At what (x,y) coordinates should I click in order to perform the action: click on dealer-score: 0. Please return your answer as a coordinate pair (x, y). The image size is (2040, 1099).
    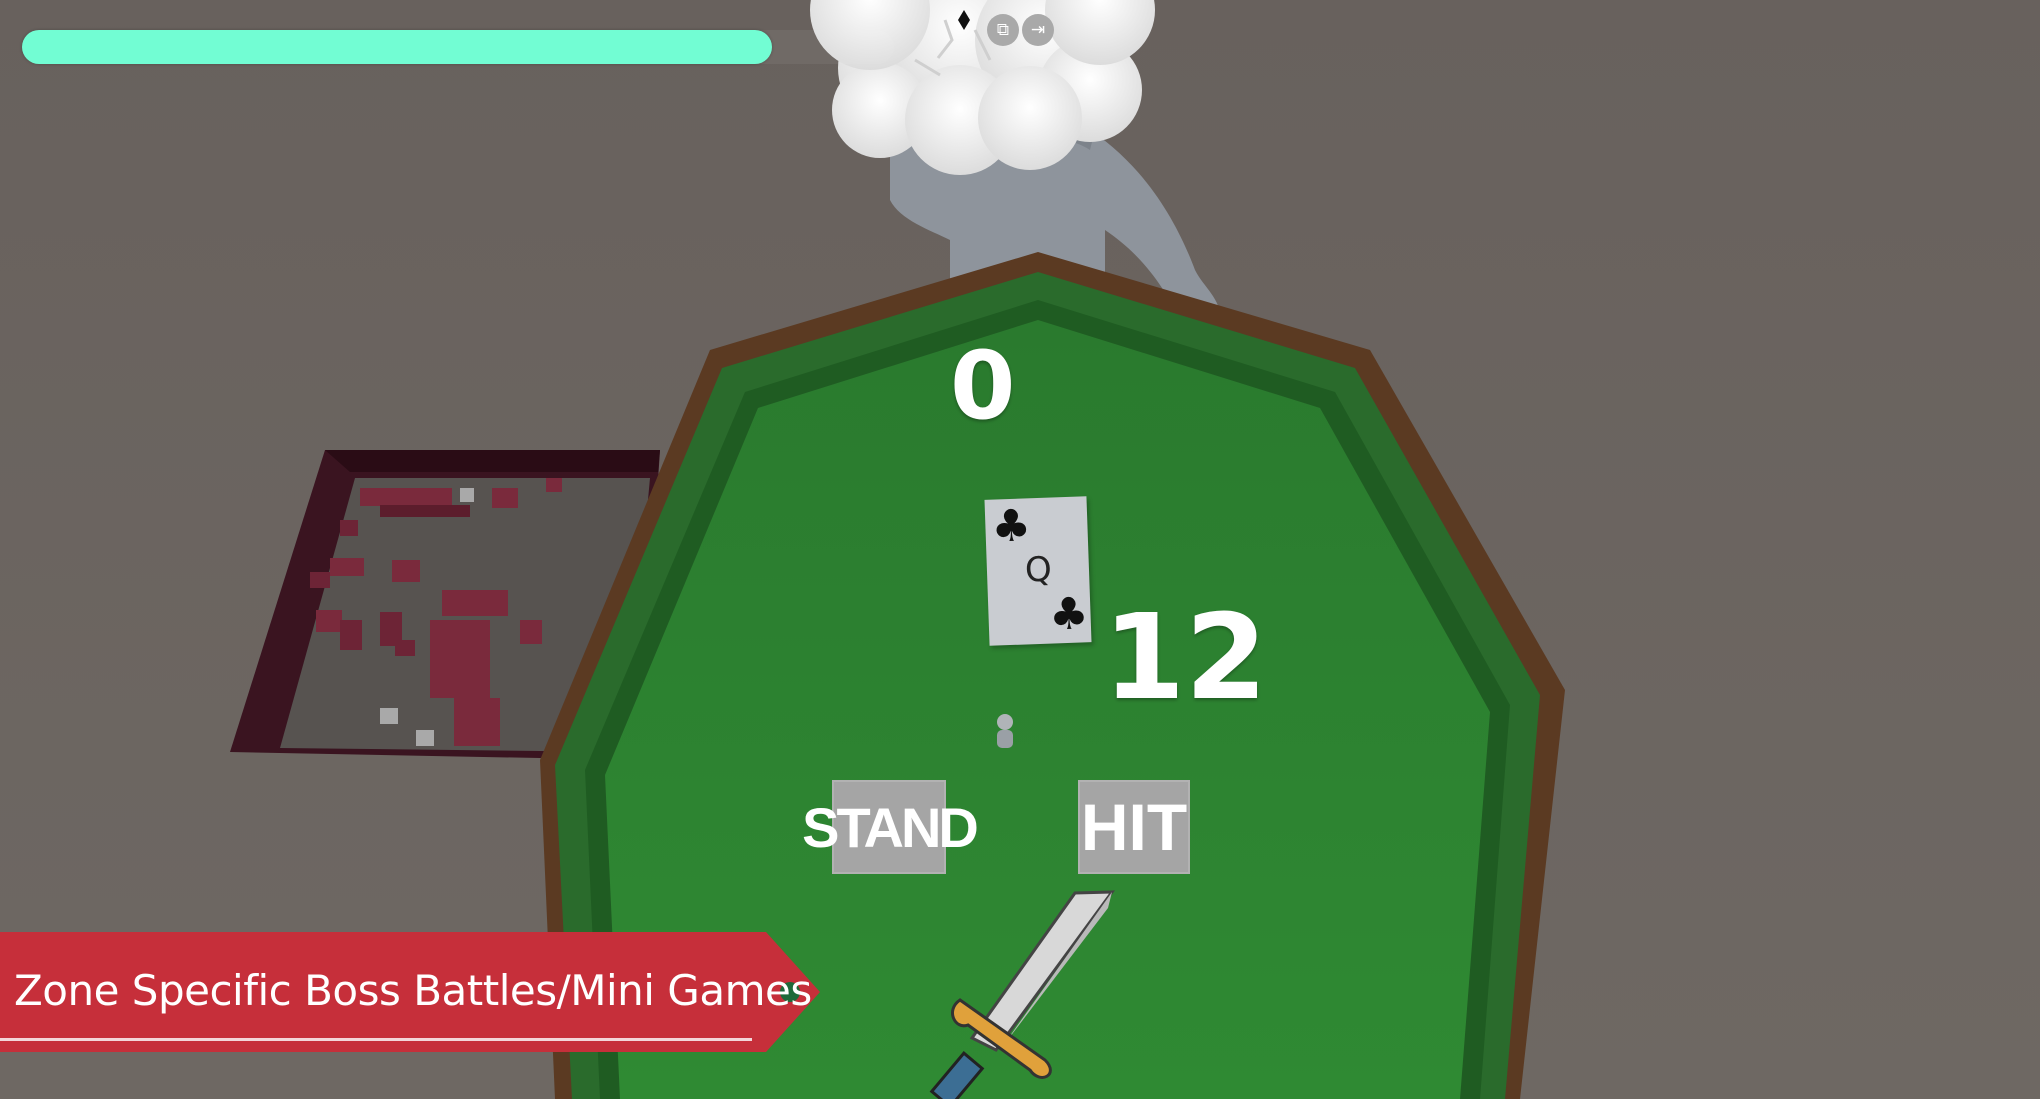
    Looking at the image, I should click on (983, 386).